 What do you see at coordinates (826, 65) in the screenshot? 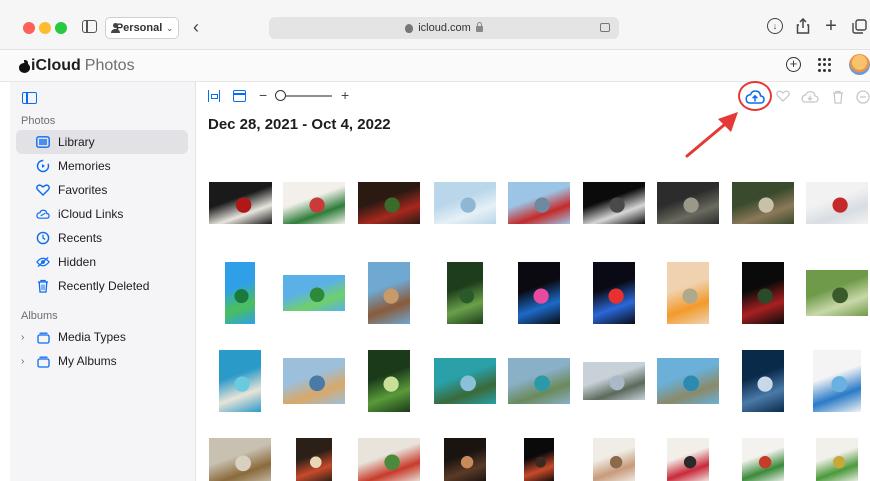
I see `app-launcher-icon` at bounding box center [826, 65].